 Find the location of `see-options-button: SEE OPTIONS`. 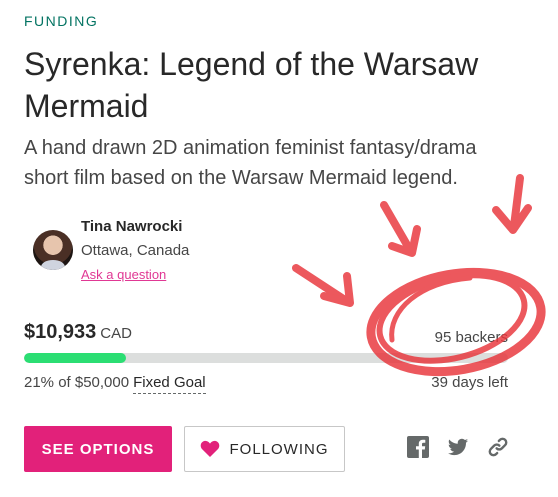

see-options-button: SEE OPTIONS is located at coordinates (98, 449).